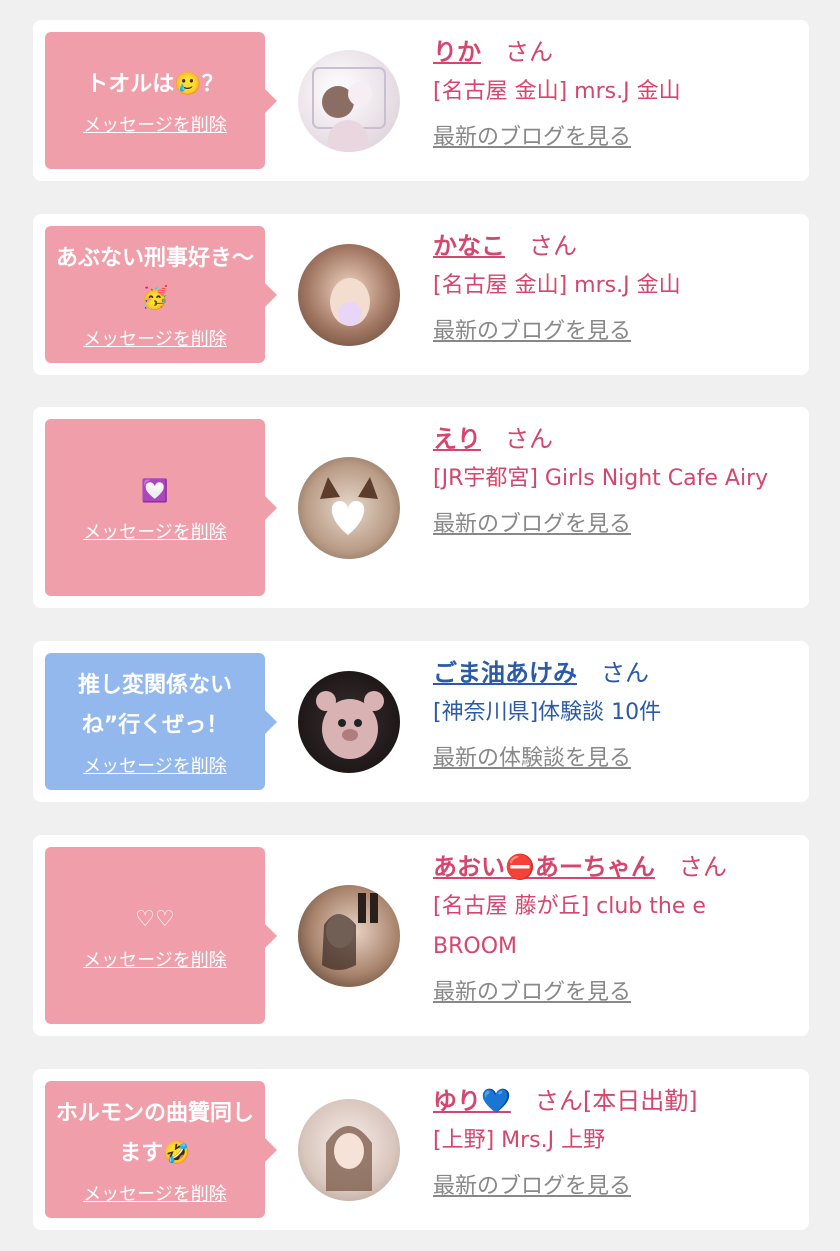 The height and width of the screenshot is (1251, 840). What do you see at coordinates (505, 673) in the screenshot?
I see `profile-name-link: ごま油あけみ` at bounding box center [505, 673].